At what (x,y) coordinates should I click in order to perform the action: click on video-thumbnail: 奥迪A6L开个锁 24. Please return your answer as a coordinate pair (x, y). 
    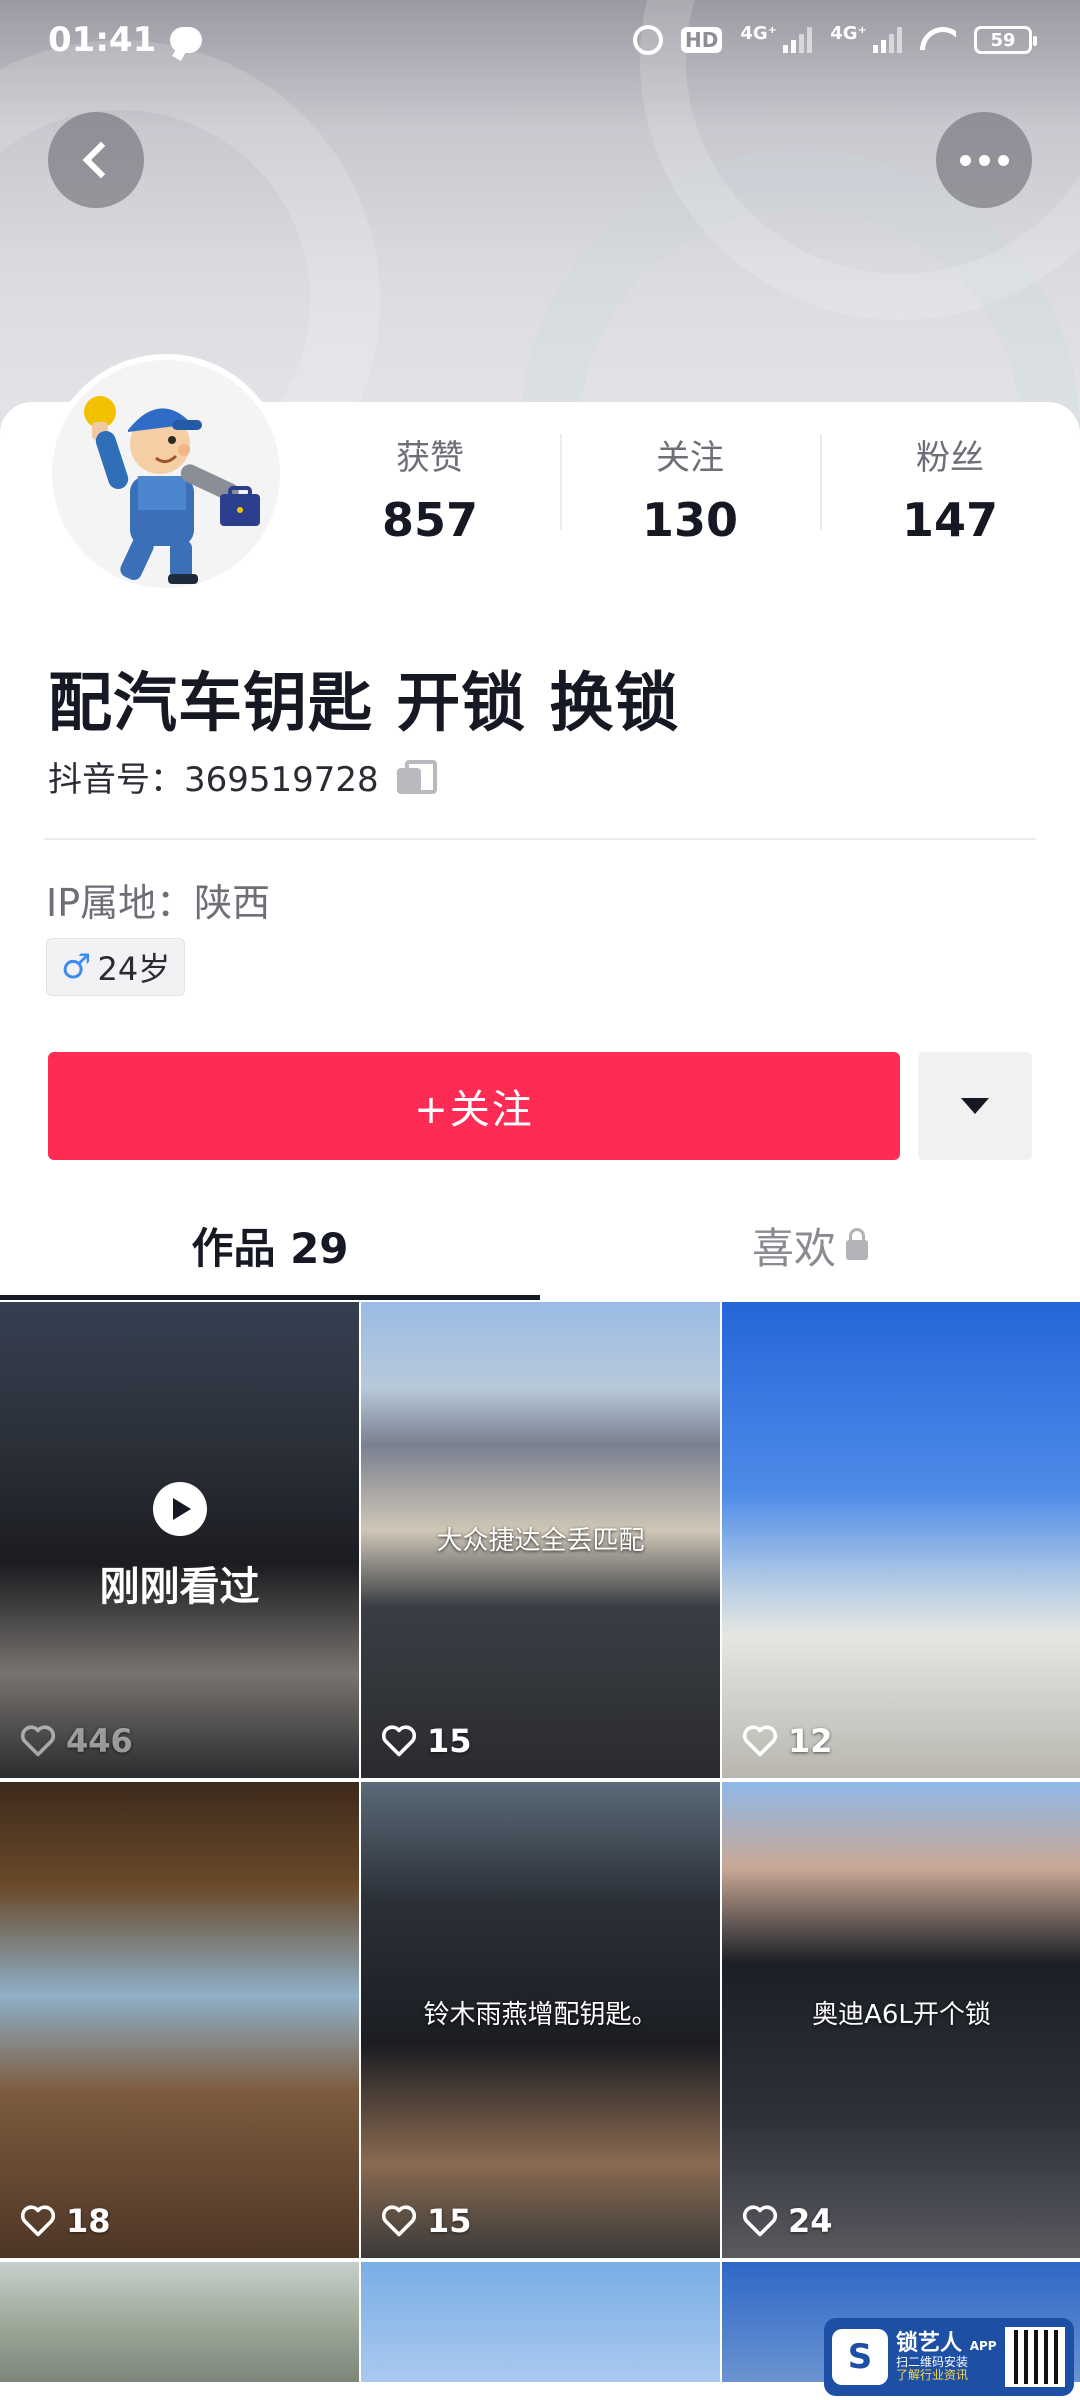
    Looking at the image, I should click on (901, 2020).